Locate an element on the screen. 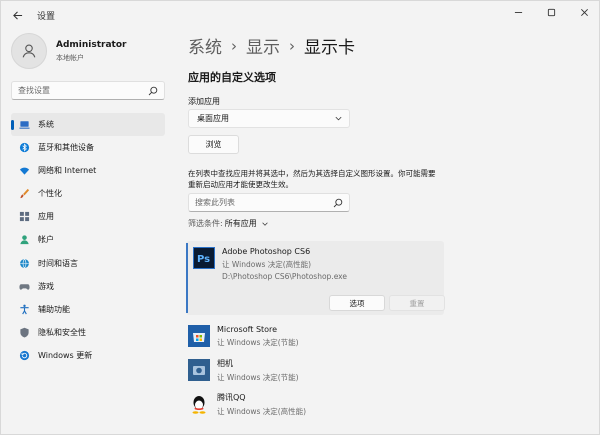 Image resolution: width=600 pixels, height=435 pixels. sidebar-item-label: 蓝牙和其他设备 is located at coordinates (66, 148).